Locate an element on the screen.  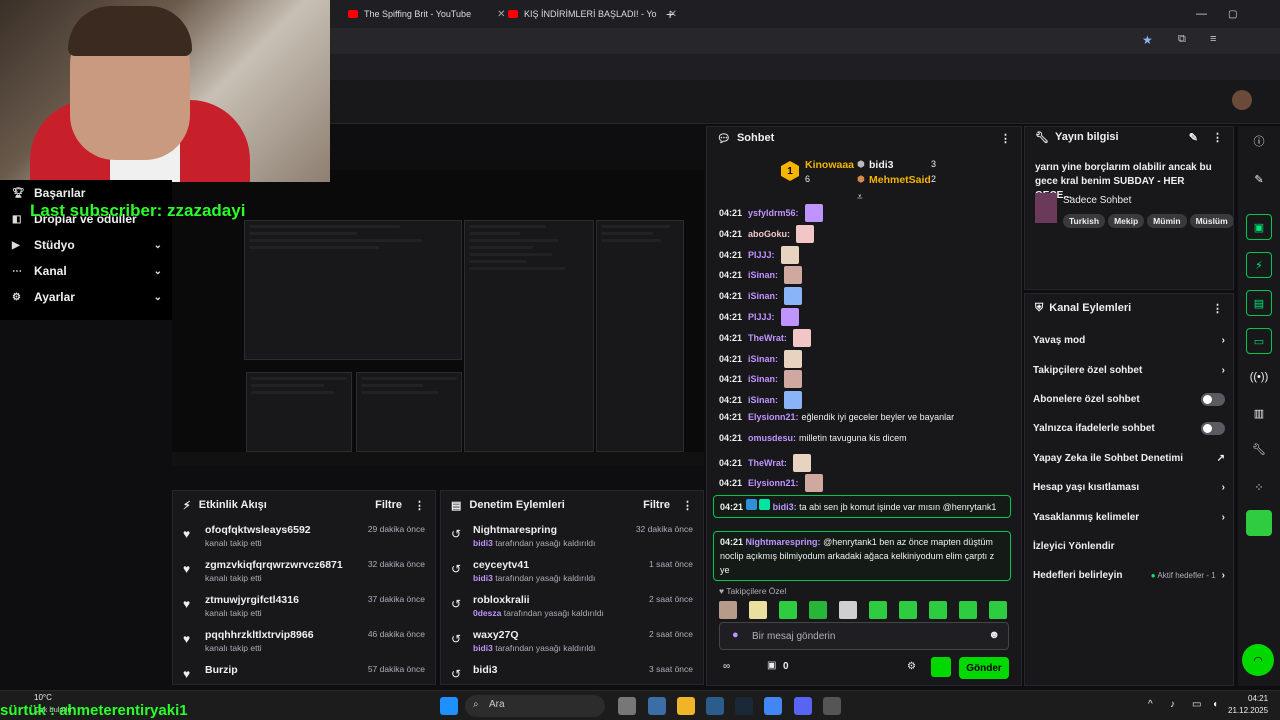
emoji-icon: ☻ is located at coordinates (994, 635).